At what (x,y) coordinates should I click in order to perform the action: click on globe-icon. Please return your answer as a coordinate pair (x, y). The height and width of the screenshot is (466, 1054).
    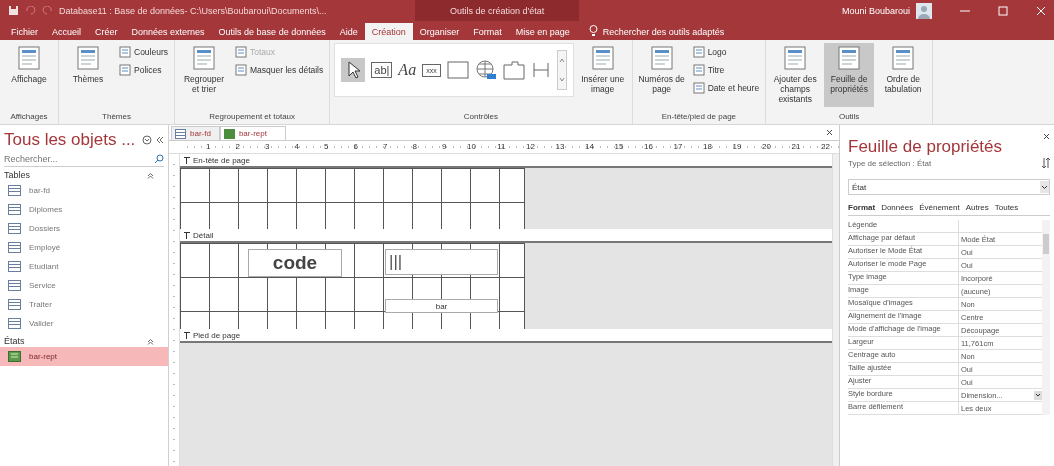
    Looking at the image, I should click on (485, 70).